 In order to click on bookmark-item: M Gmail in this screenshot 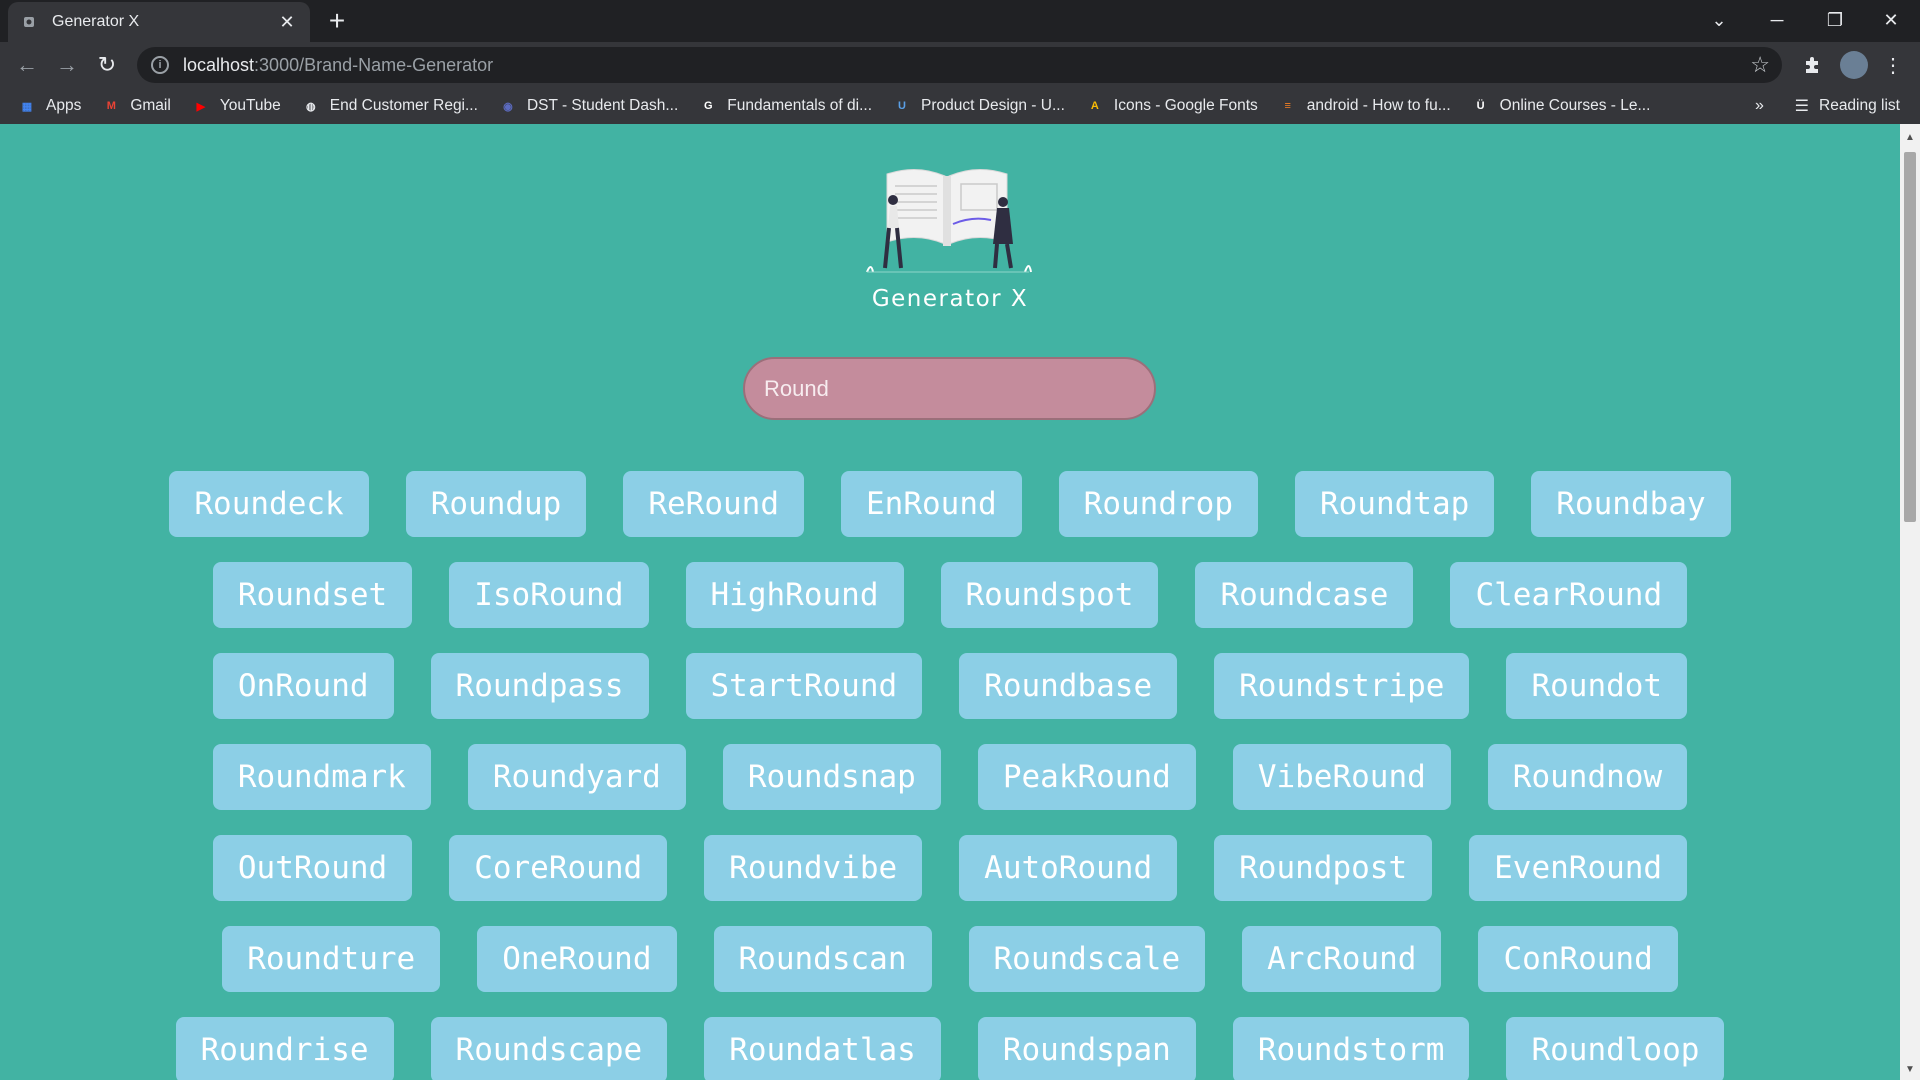, I will do `click(136, 106)`.